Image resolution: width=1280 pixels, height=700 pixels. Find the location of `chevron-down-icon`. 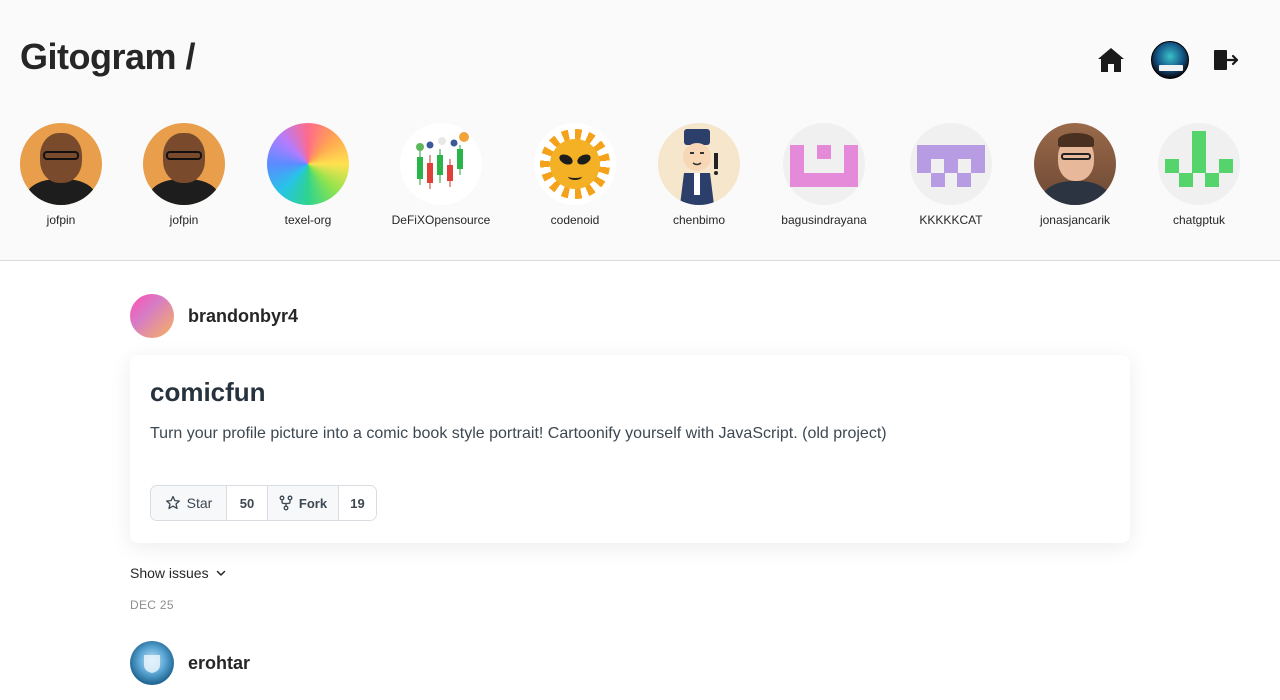

chevron-down-icon is located at coordinates (220, 573).